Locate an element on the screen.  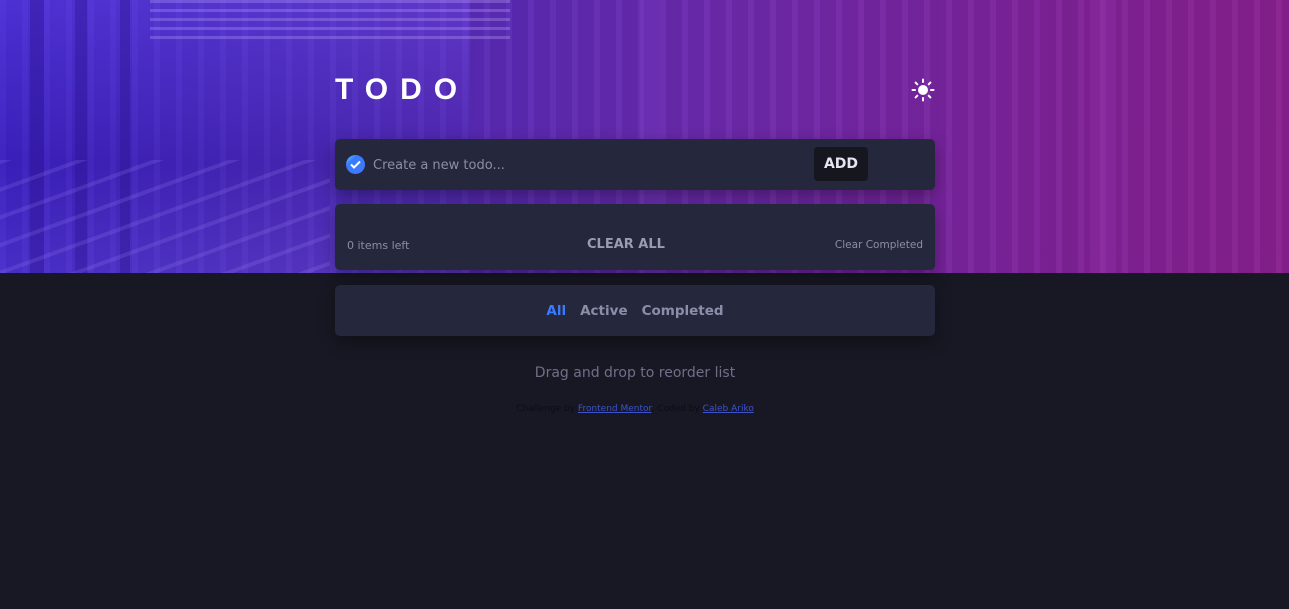
attribution-middle: . Coded by is located at coordinates (677, 409).